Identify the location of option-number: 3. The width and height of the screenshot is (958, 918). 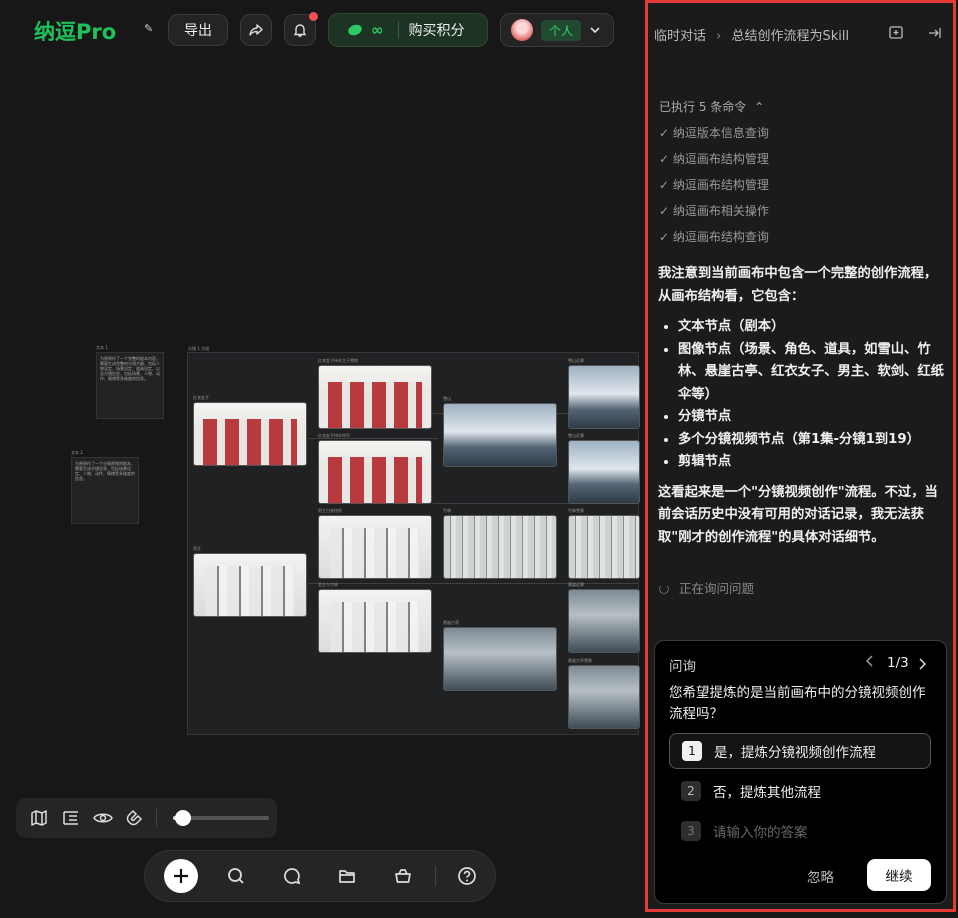
(691, 831).